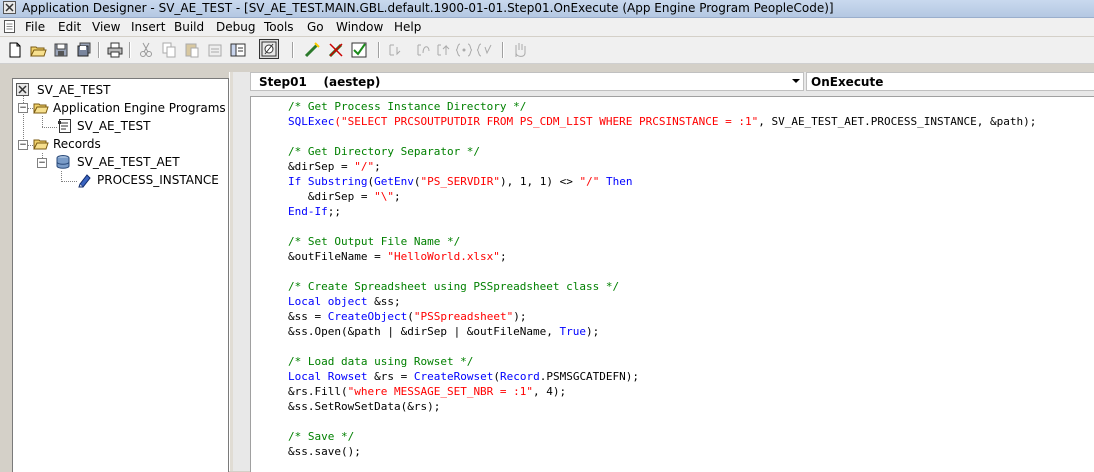 The image size is (1094, 472). What do you see at coordinates (423, 50) in the screenshot?
I see `step-over-icon` at bounding box center [423, 50].